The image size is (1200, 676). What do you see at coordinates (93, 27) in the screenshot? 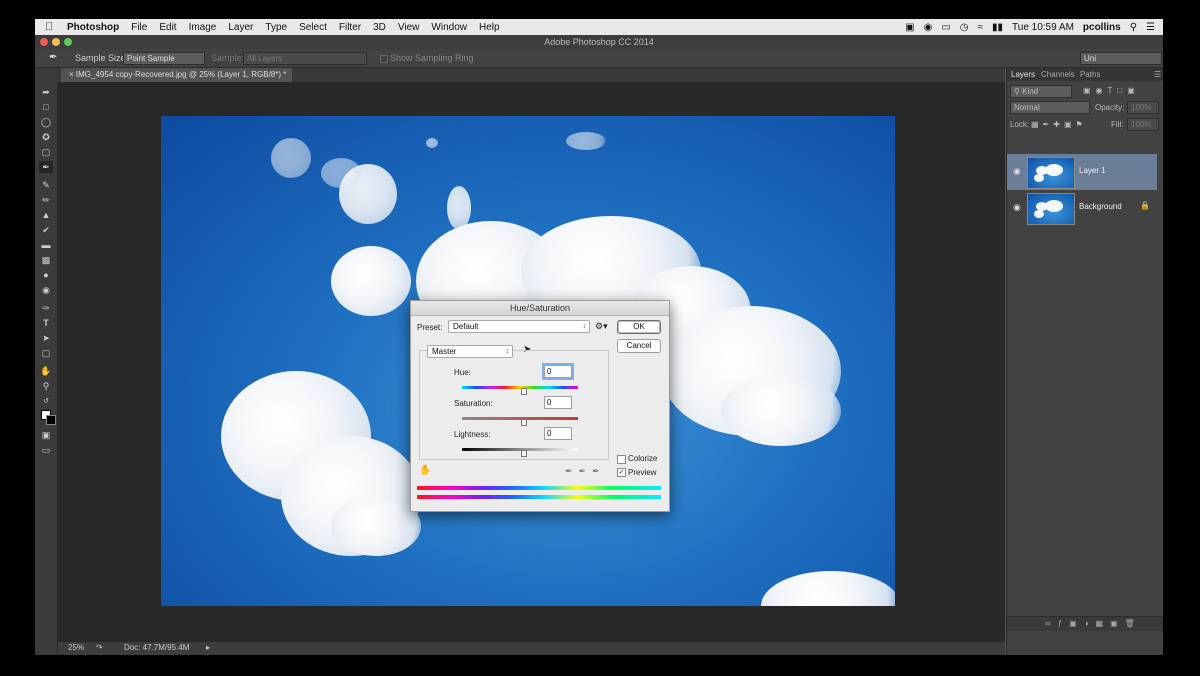
I see `menu-app: Photoshop` at bounding box center [93, 27].